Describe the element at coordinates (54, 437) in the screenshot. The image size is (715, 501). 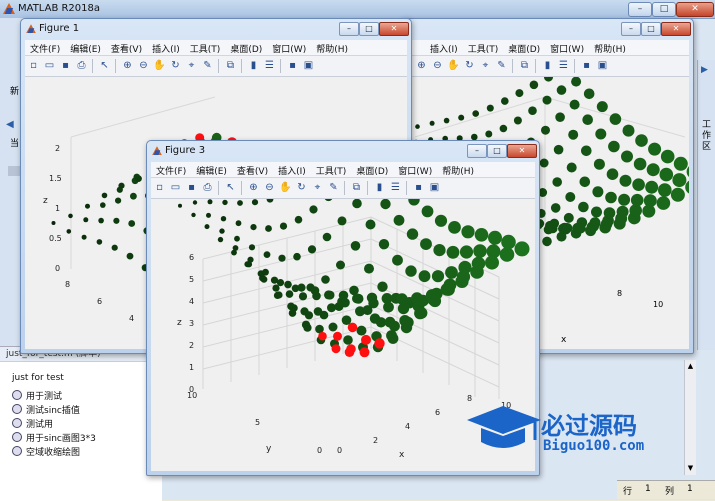
I see `list-item: 用于sinc画图3*3` at that location.